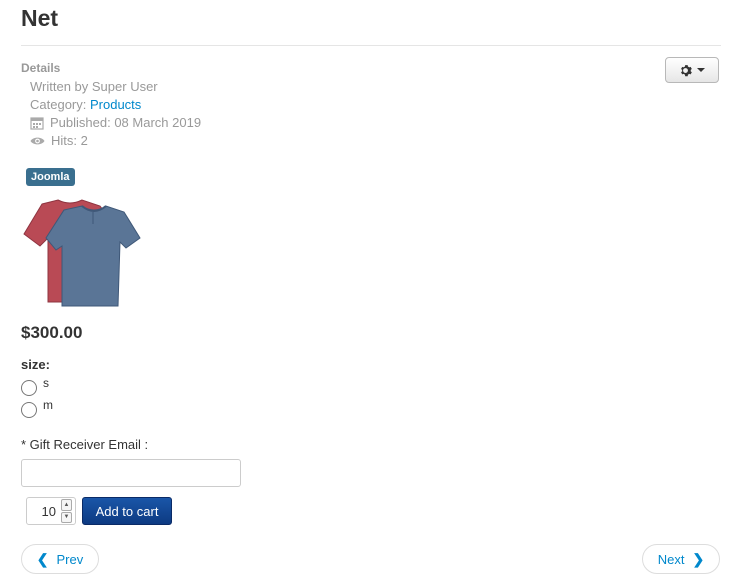 The height and width of the screenshot is (585, 732). Describe the element at coordinates (37, 123) in the screenshot. I see `calendar-icon` at that location.